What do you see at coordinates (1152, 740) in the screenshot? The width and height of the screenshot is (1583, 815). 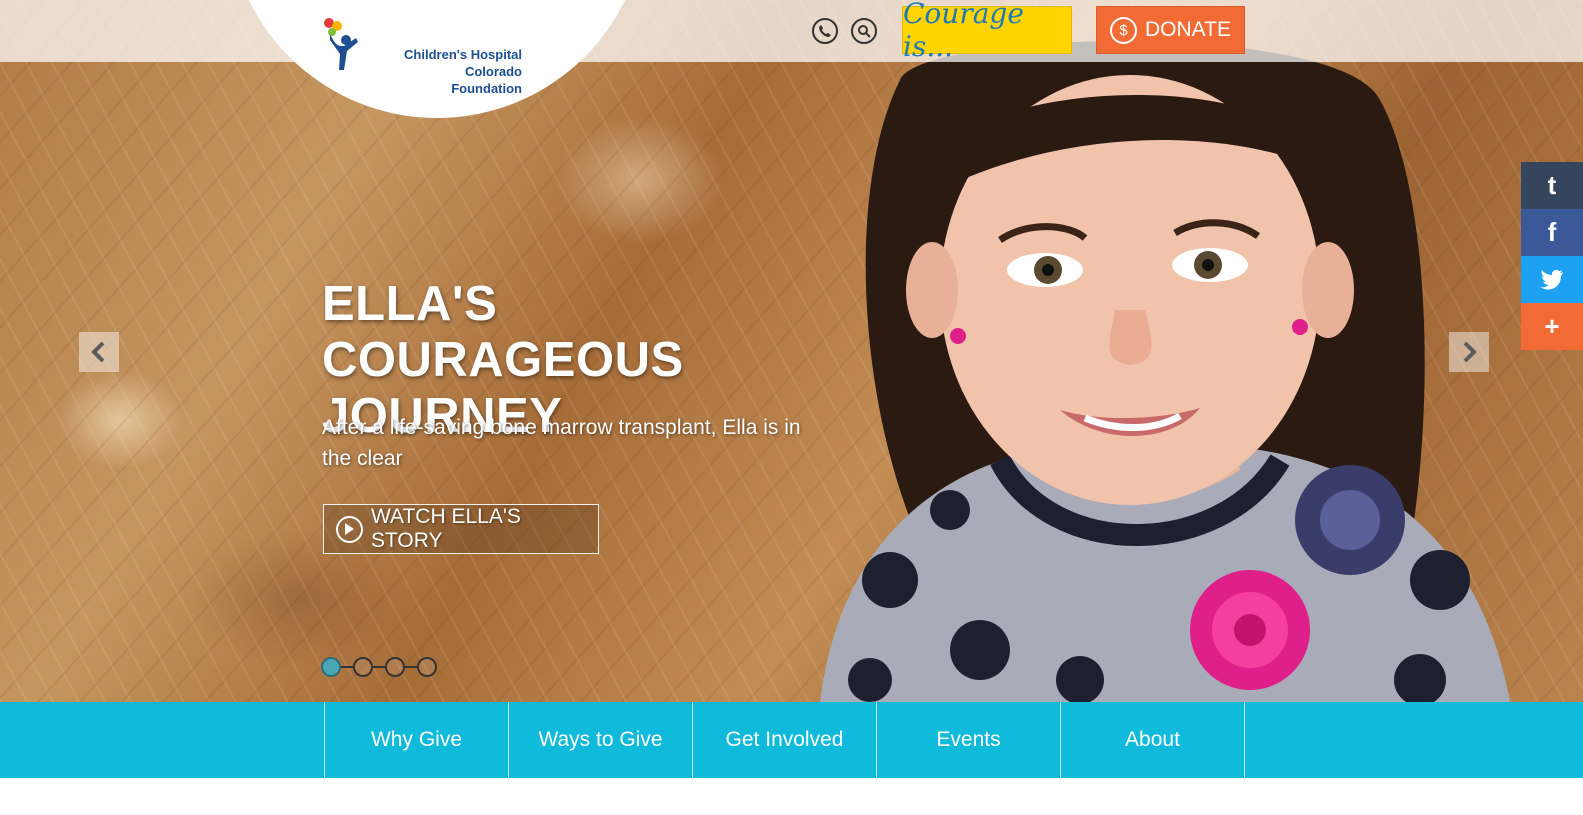 I see `nav-item-about: About` at bounding box center [1152, 740].